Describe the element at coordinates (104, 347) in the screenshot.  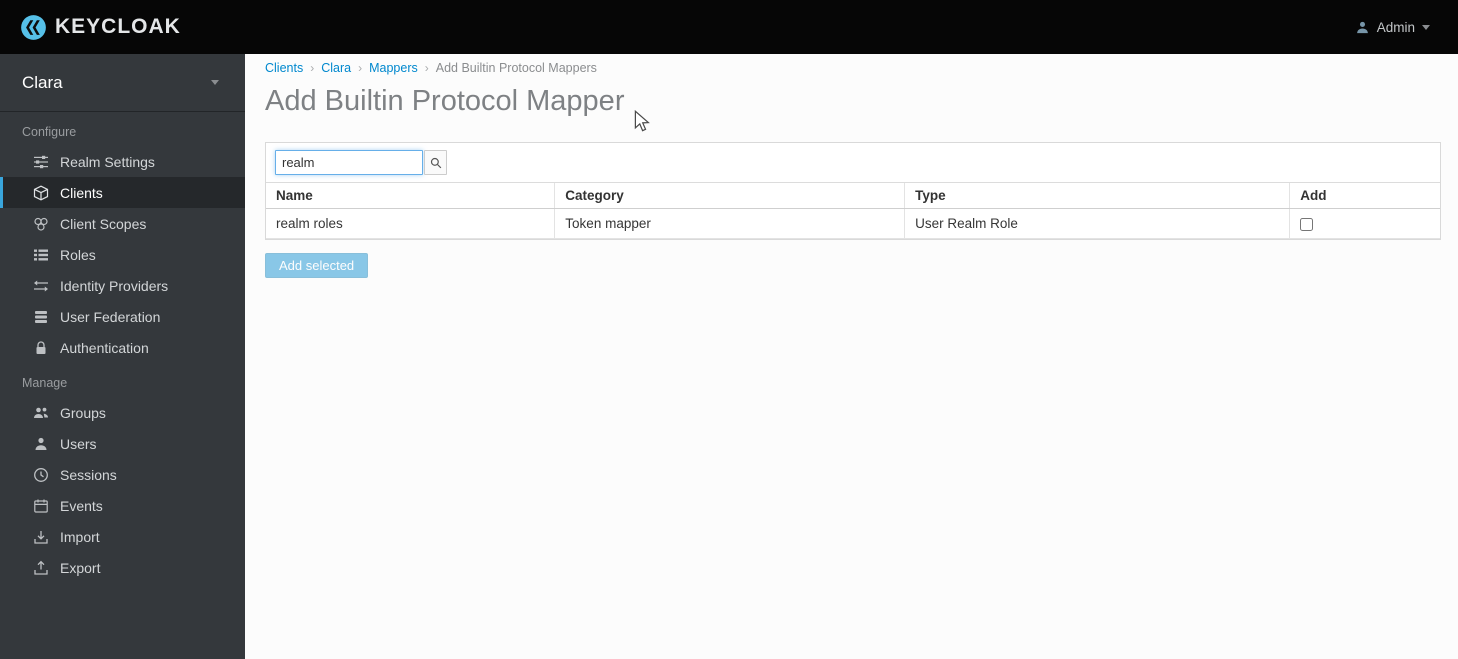
I see `sidebar-item-label: Authentication` at that location.